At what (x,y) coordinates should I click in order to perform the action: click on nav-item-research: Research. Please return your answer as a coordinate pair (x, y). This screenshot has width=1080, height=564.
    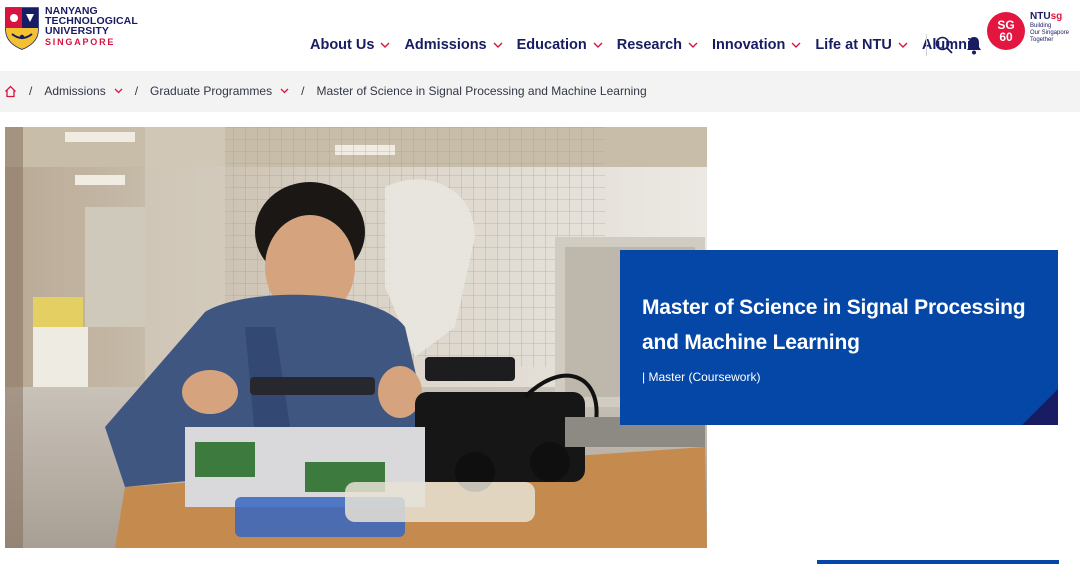
    Looking at the image, I should click on (657, 45).